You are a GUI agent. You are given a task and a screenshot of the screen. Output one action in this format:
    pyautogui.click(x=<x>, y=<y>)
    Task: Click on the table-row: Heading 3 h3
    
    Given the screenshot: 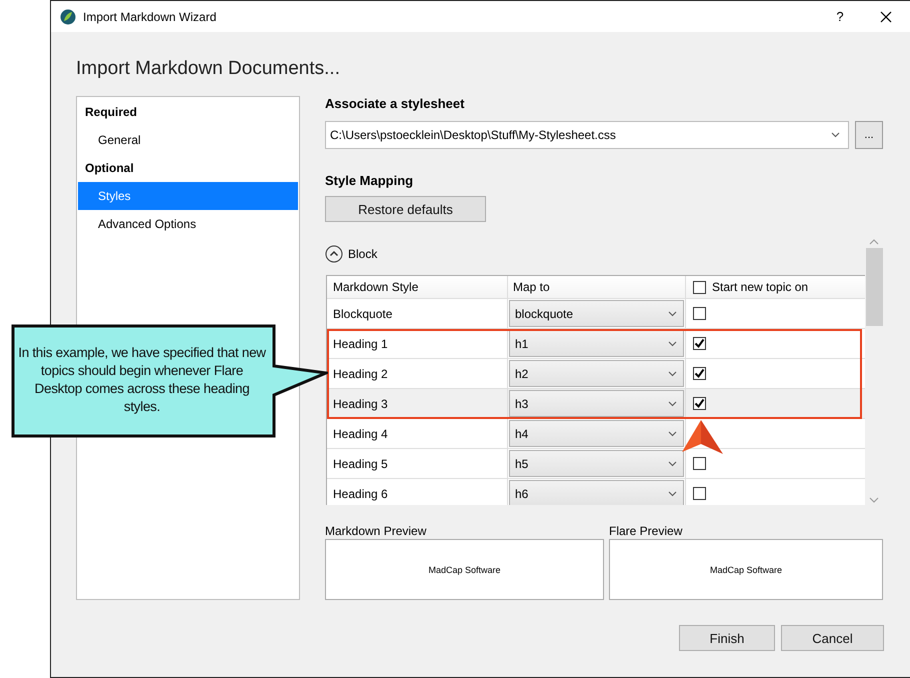 What is the action you would take?
    pyautogui.click(x=596, y=404)
    